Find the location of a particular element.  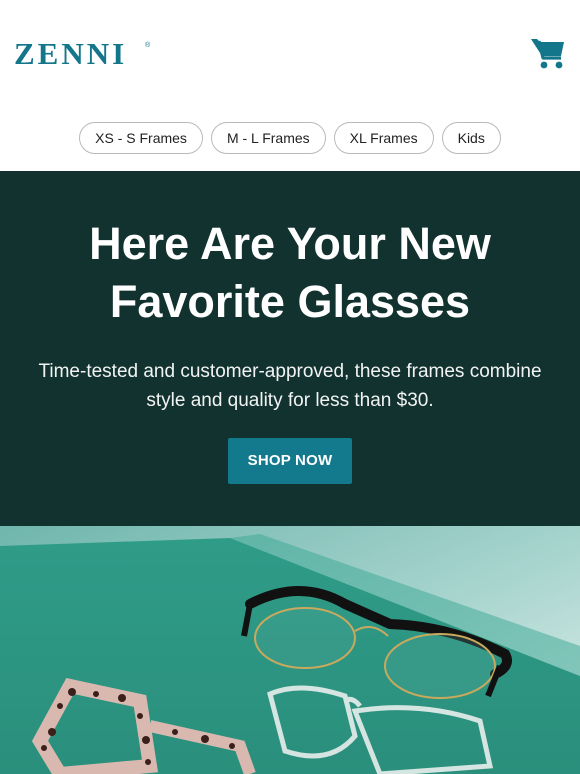

shopping-cart-icon is located at coordinates (548, 53).